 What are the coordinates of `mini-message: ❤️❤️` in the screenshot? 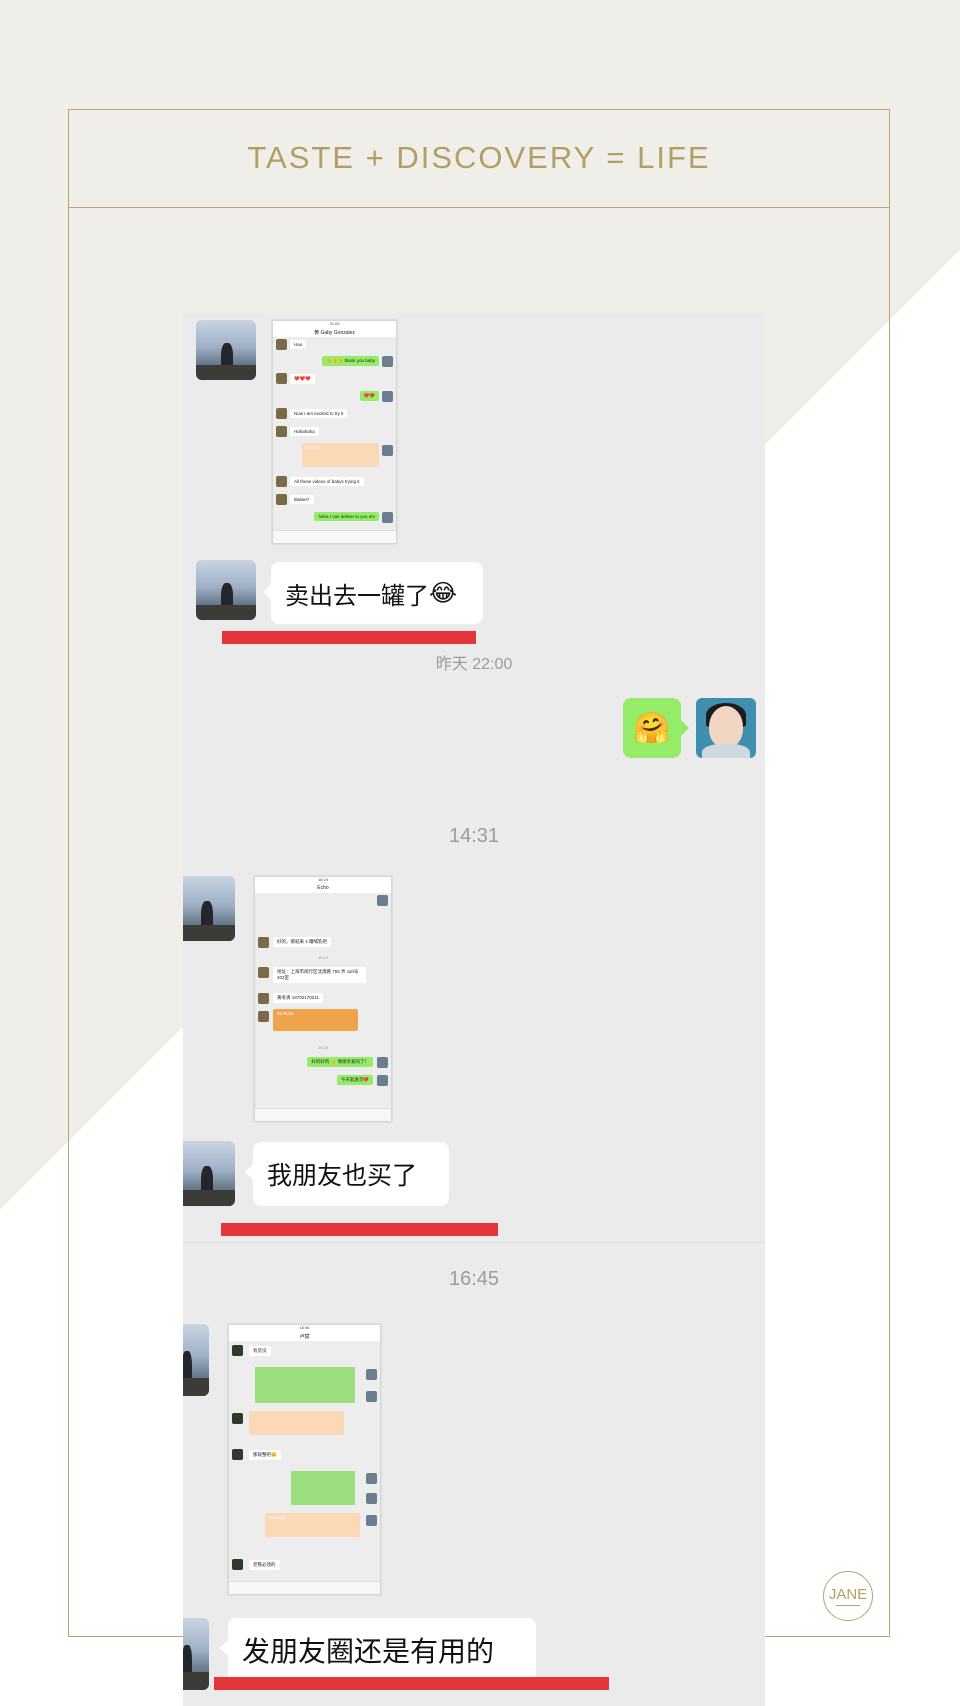 It's located at (369, 396).